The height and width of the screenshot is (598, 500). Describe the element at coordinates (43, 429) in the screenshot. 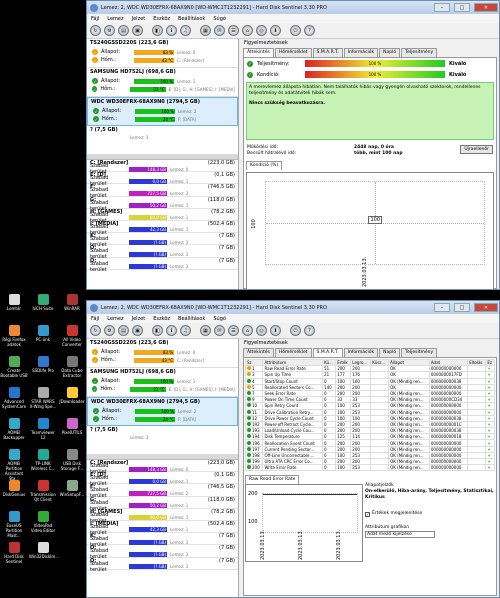

I see `desktop-icon: Teamviewer 12` at that location.